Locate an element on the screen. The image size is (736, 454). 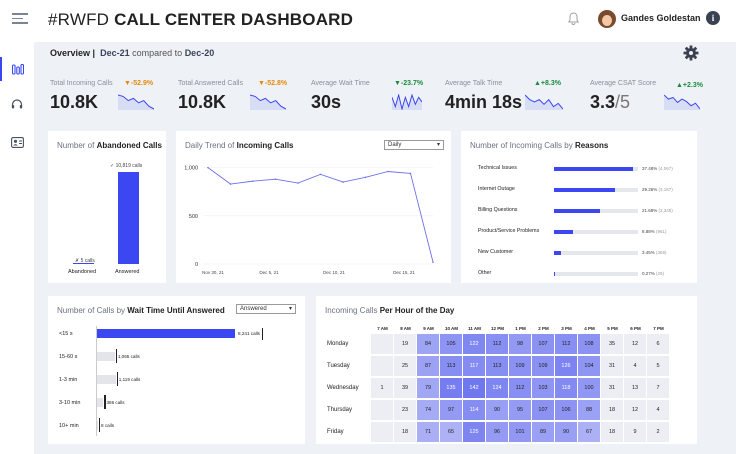
heatmap-cell: 84 is located at coordinates (428, 344).